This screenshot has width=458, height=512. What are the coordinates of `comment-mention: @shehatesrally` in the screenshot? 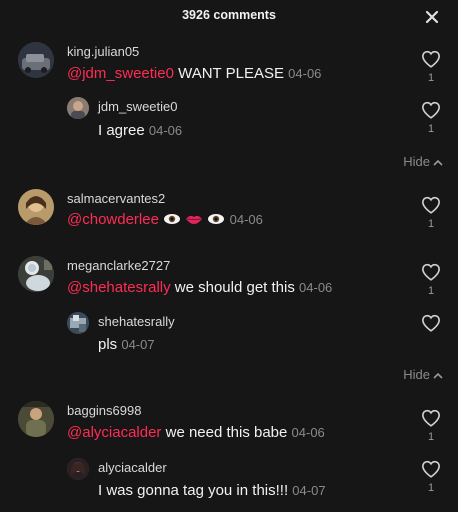 It's located at (119, 287).